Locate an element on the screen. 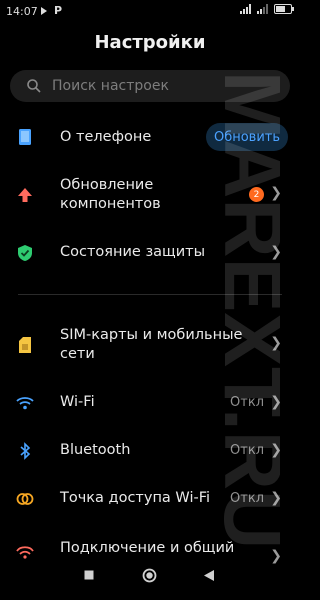 This screenshot has width=320, height=600. update-arrow-icon is located at coordinates (25, 195).